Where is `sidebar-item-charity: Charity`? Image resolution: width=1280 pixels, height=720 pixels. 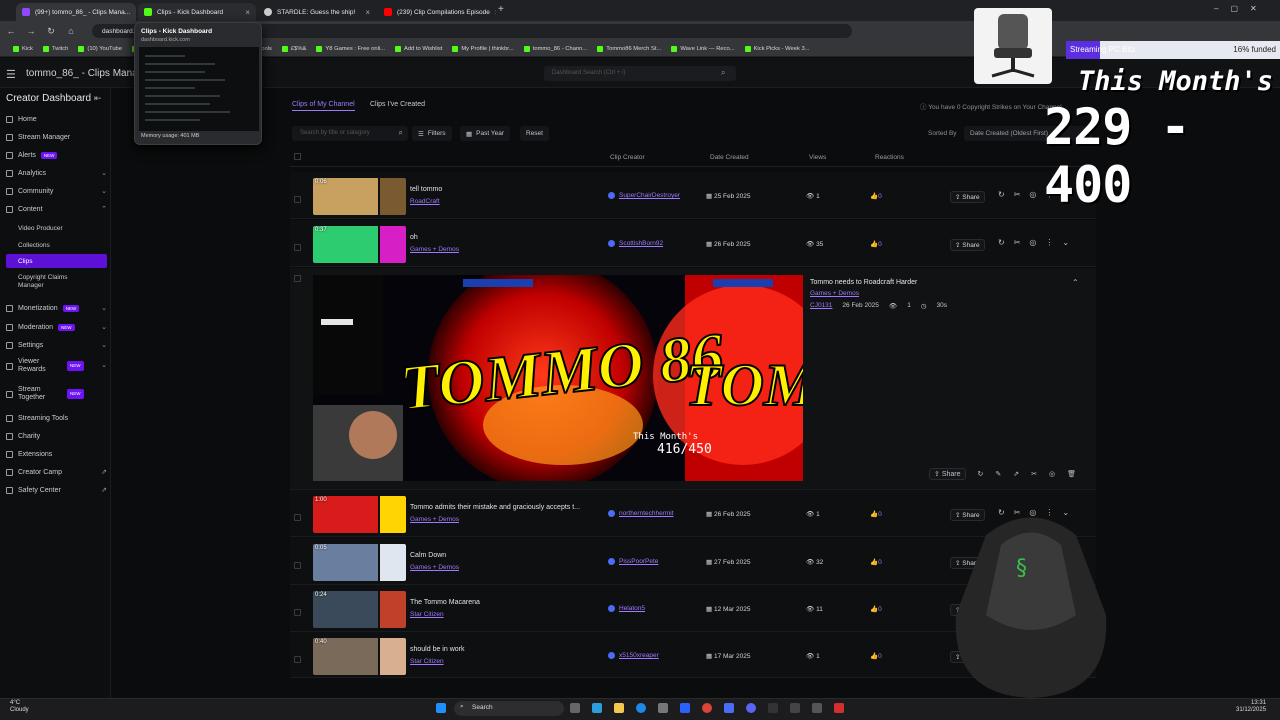
sidebar-item-charity: Charity is located at coordinates (56, 436).